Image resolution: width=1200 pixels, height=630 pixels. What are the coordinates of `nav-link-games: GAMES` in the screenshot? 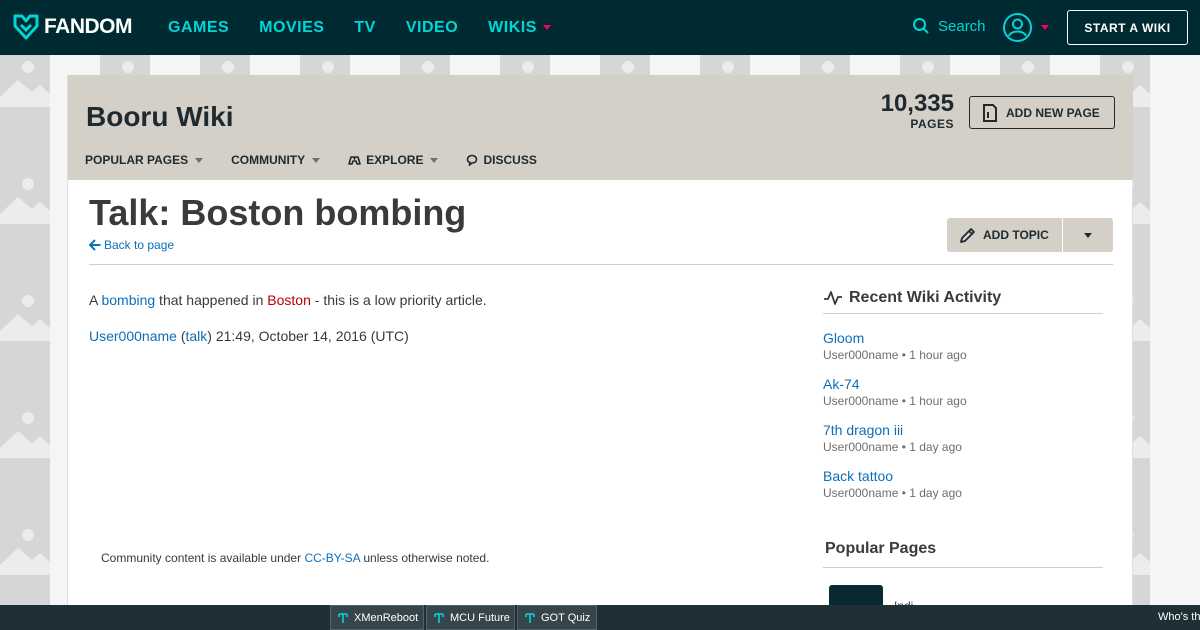 It's located at (198, 28).